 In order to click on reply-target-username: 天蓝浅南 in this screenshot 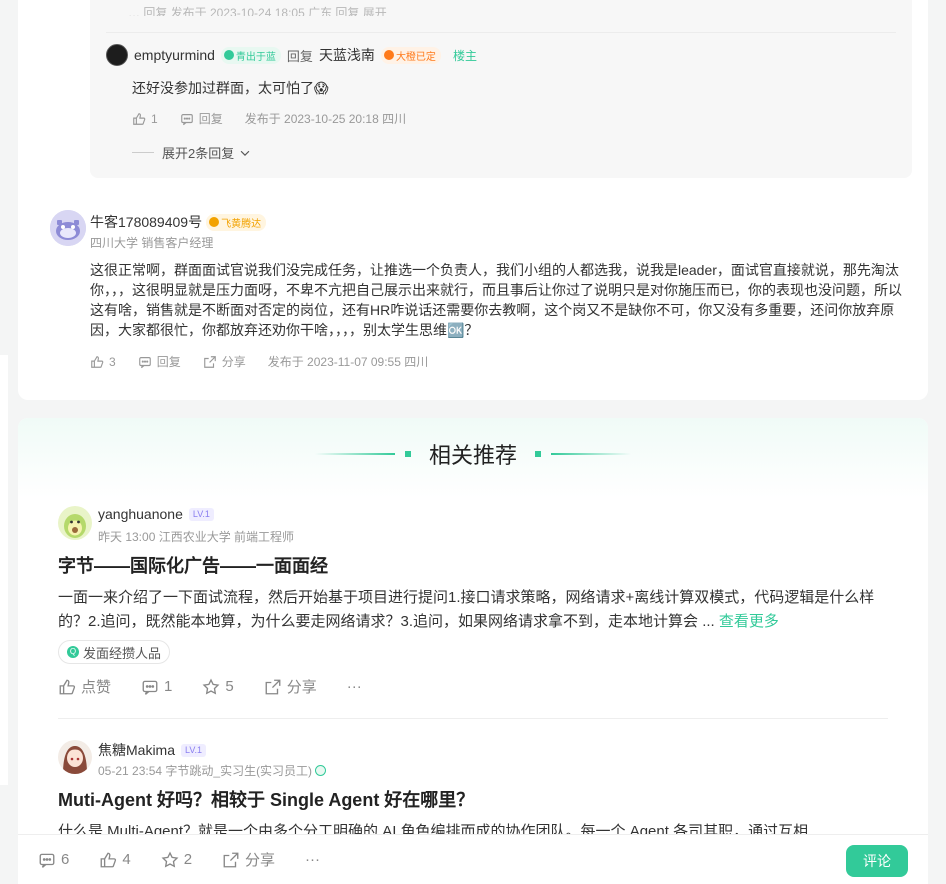, I will do `click(347, 55)`.